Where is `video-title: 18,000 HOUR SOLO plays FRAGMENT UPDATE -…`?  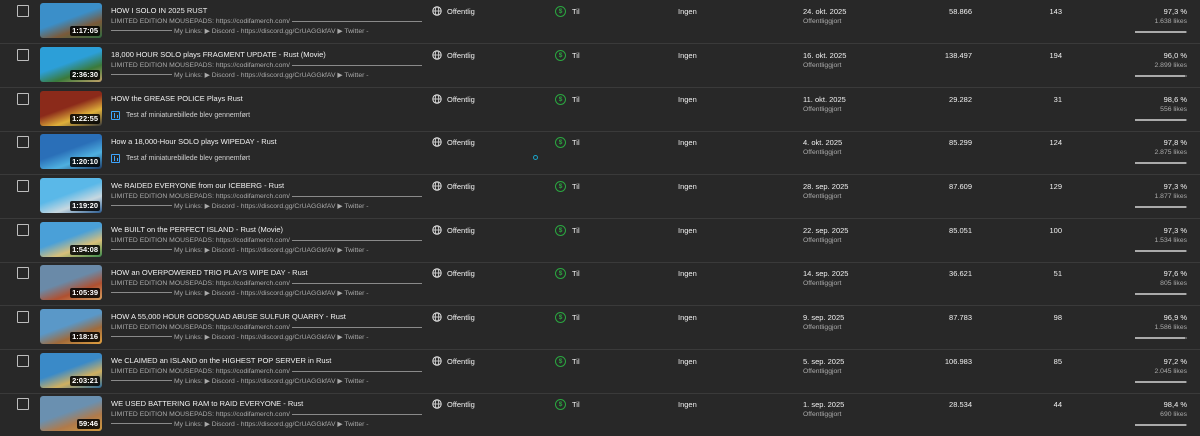
video-title: 18,000 HOUR SOLO plays FRAGMENT UPDATE -… is located at coordinates (218, 54).